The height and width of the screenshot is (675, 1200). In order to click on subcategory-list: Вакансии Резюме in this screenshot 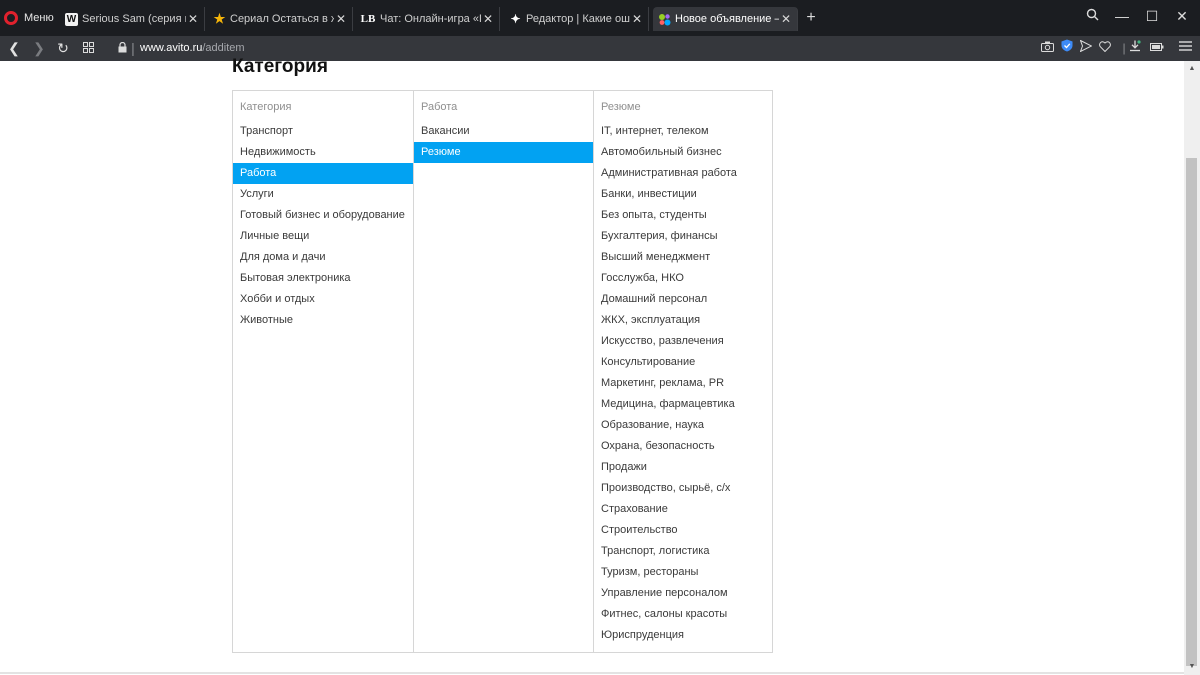, I will do `click(504, 142)`.